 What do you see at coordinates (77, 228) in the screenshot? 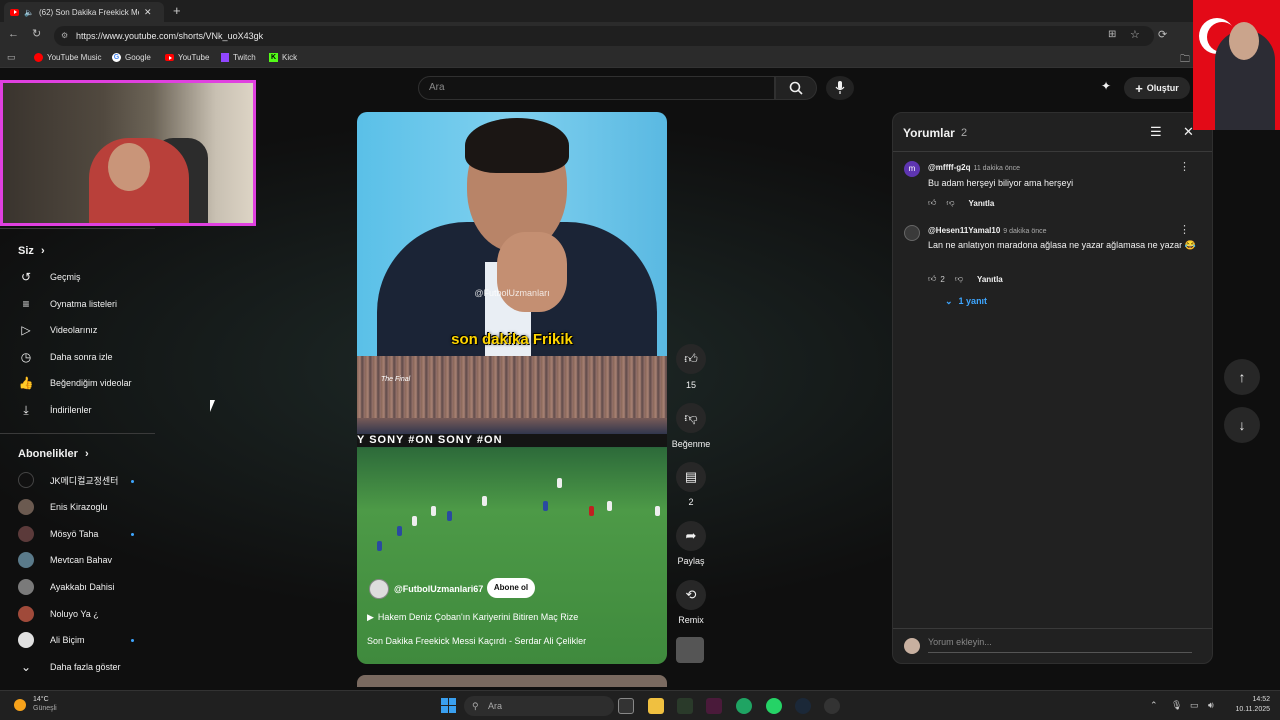
I see `sidebar-divider` at bounding box center [77, 228].